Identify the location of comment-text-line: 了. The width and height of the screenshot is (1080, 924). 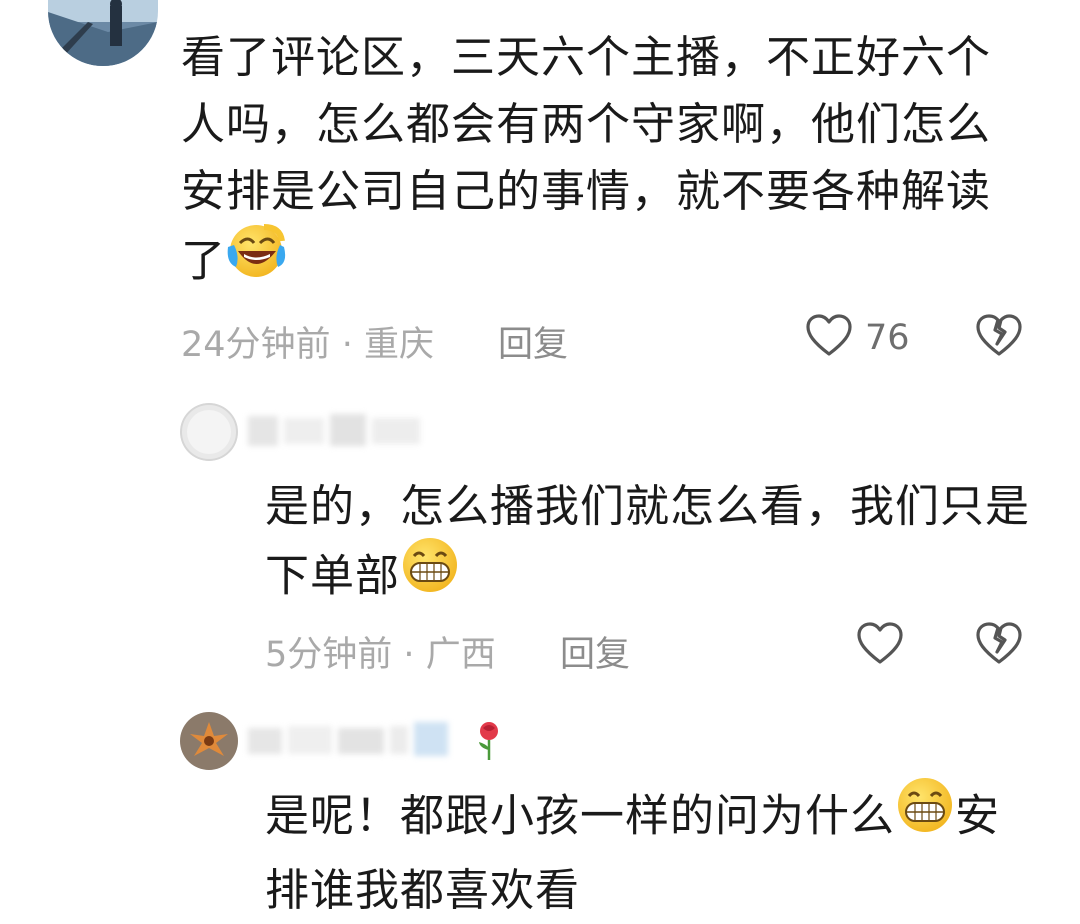
(586, 263).